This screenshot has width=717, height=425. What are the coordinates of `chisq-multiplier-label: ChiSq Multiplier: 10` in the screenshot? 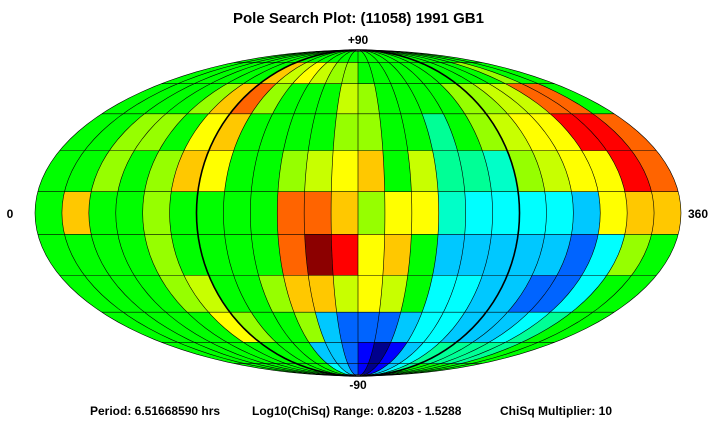 It's located at (556, 411).